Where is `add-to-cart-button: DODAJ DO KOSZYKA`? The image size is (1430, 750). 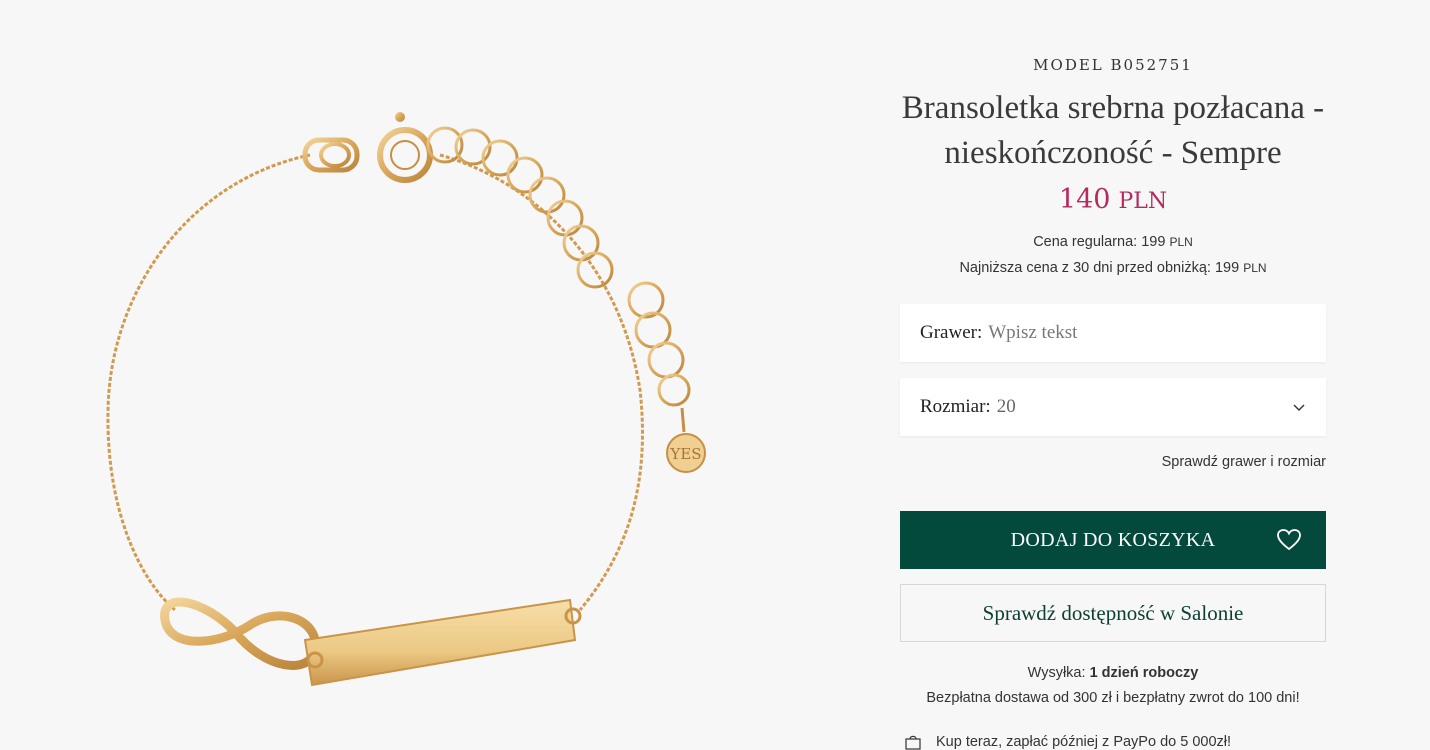
add-to-cart-button: DODAJ DO KOSZYKA is located at coordinates (1113, 540).